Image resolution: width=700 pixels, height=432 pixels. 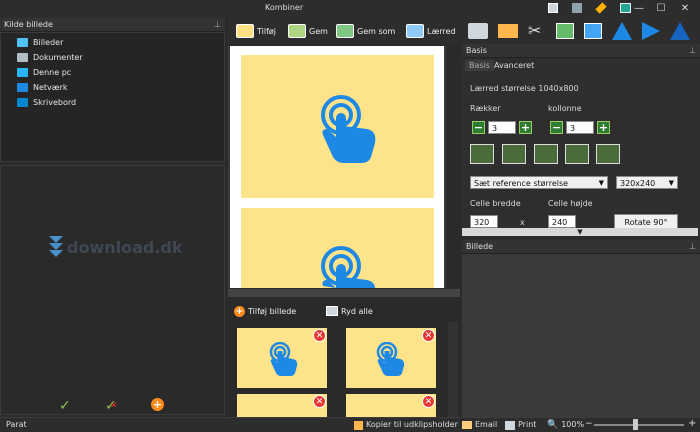 I want to click on close-icon: ✕, so click(x=685, y=9).